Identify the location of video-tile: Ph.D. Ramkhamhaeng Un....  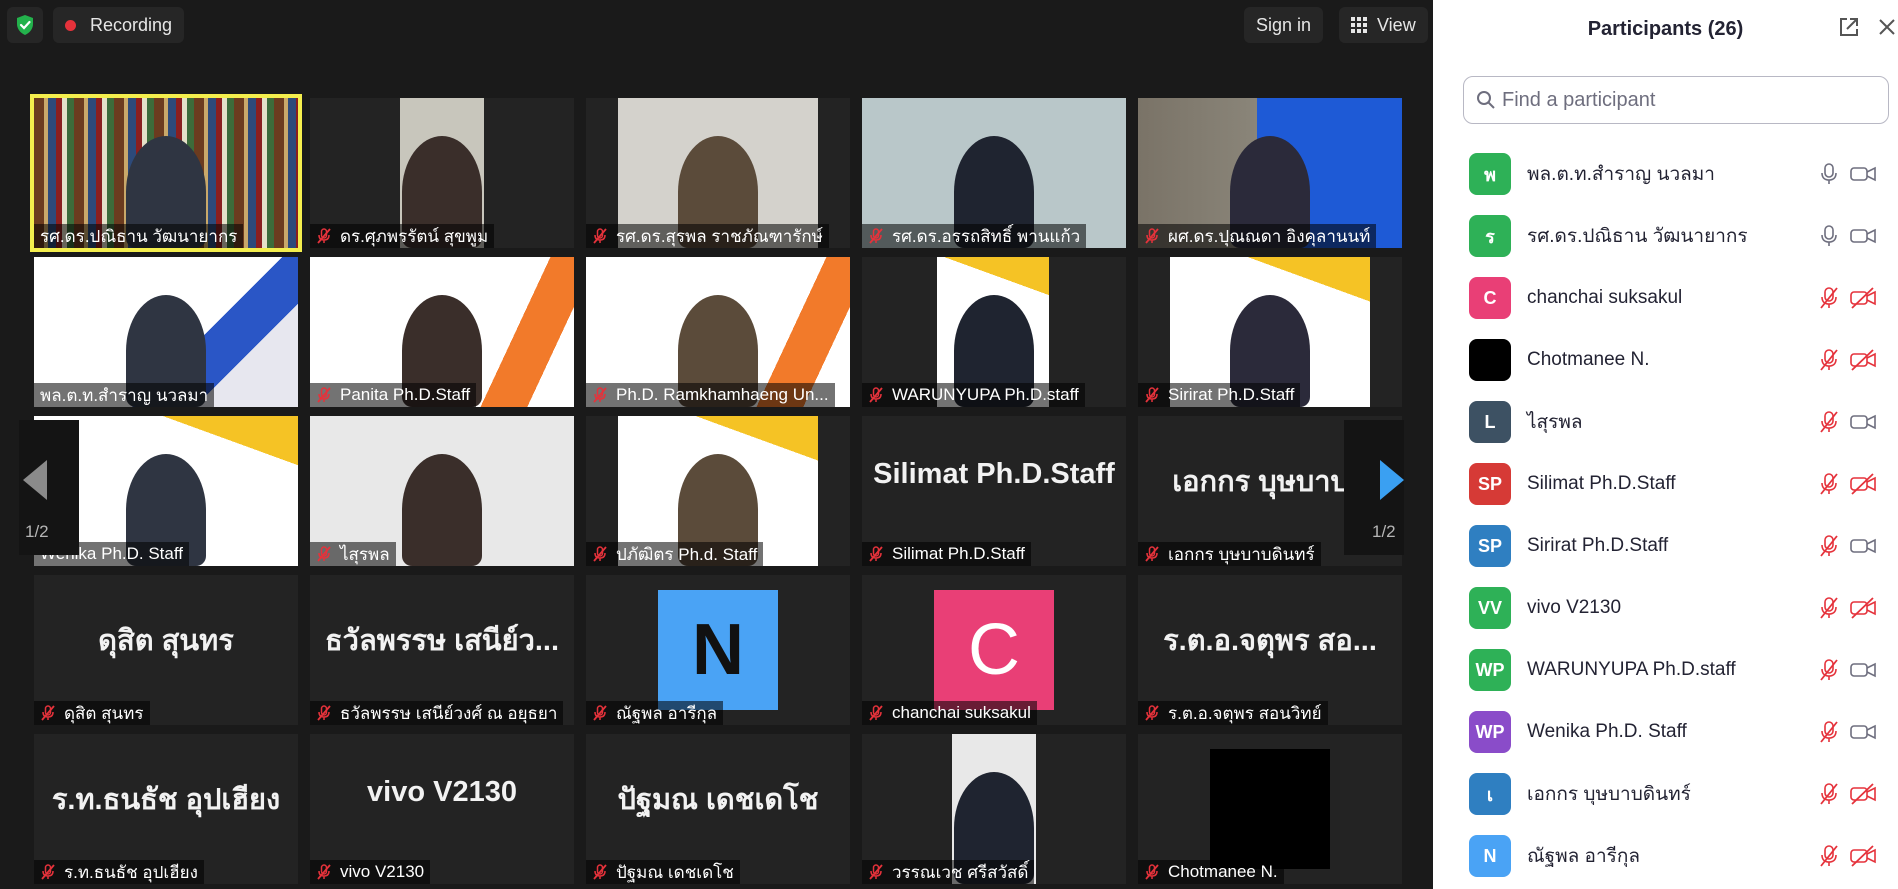
(718, 332).